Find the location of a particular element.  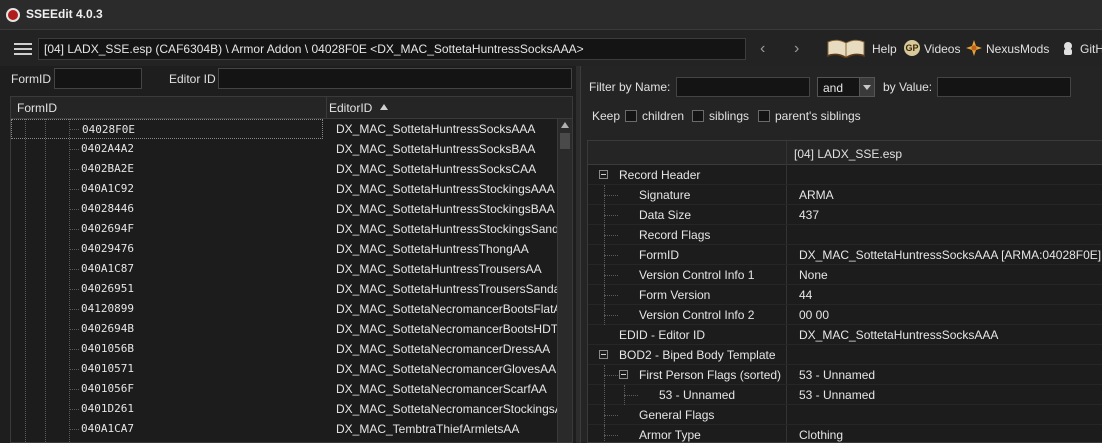

tree-scrollbar is located at coordinates (564, 280).